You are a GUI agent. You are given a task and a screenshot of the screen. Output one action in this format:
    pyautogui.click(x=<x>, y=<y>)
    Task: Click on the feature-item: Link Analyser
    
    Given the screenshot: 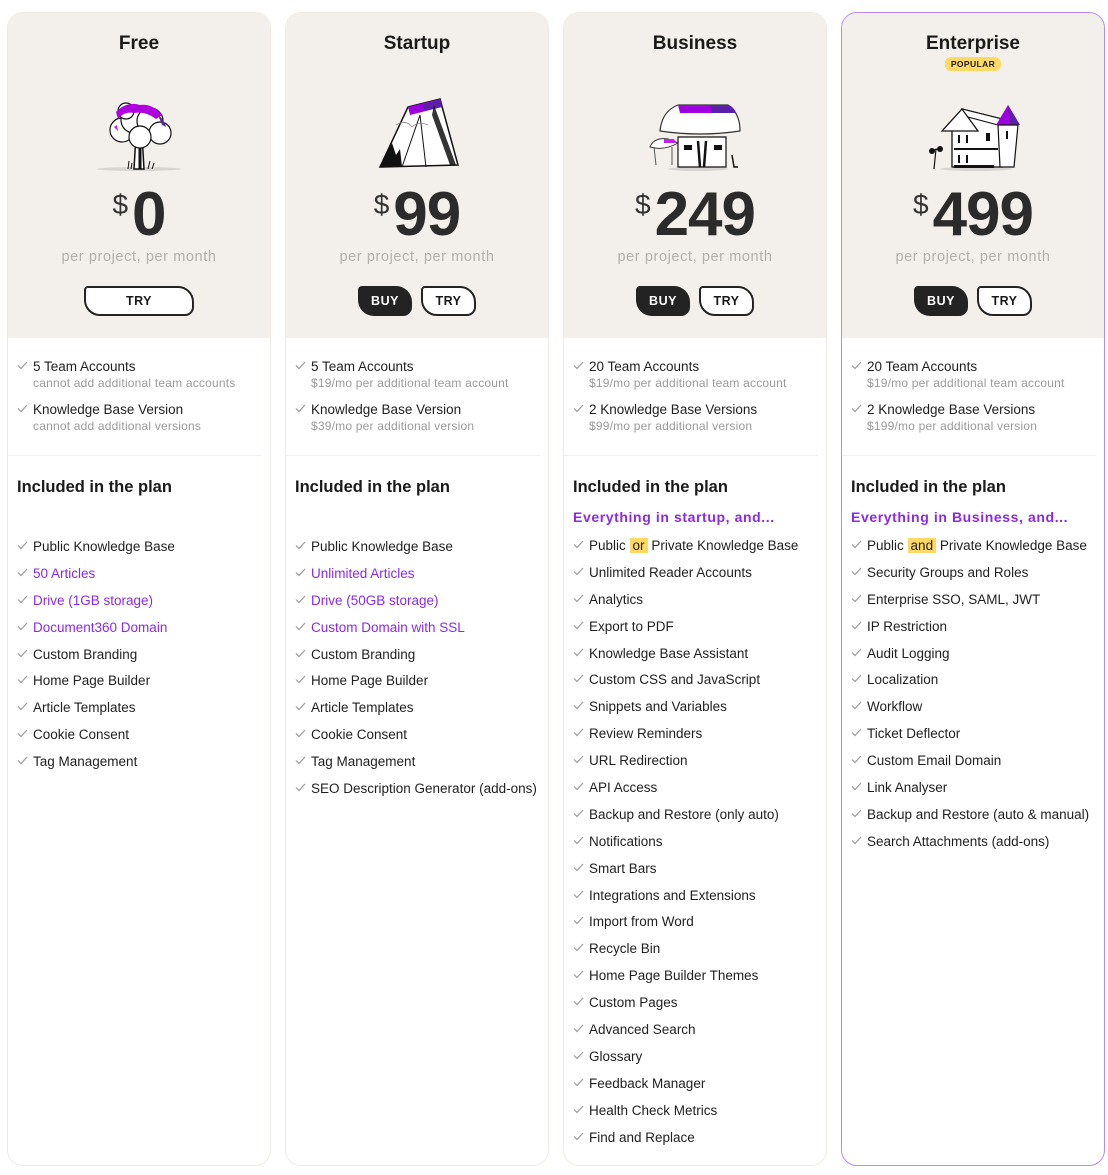 What is the action you would take?
    pyautogui.click(x=977, y=792)
    